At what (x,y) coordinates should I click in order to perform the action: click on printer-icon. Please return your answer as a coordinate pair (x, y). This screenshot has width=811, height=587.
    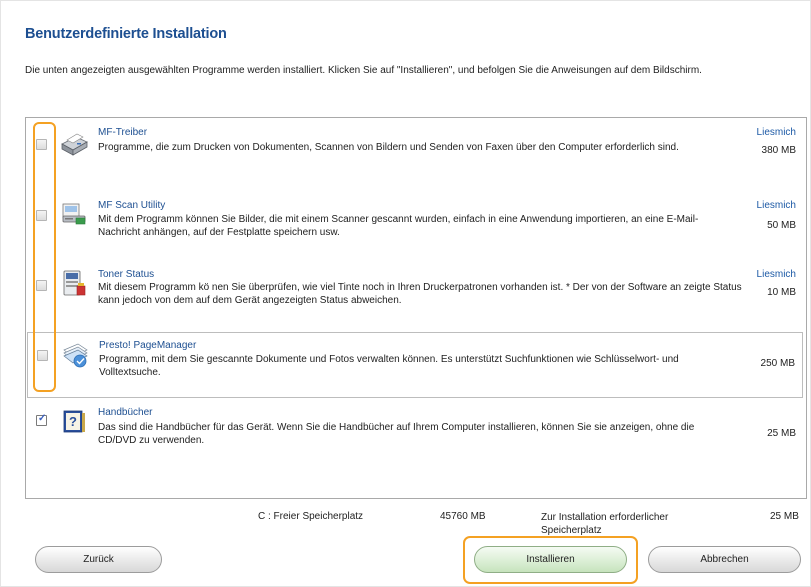
    Looking at the image, I should click on (74, 144).